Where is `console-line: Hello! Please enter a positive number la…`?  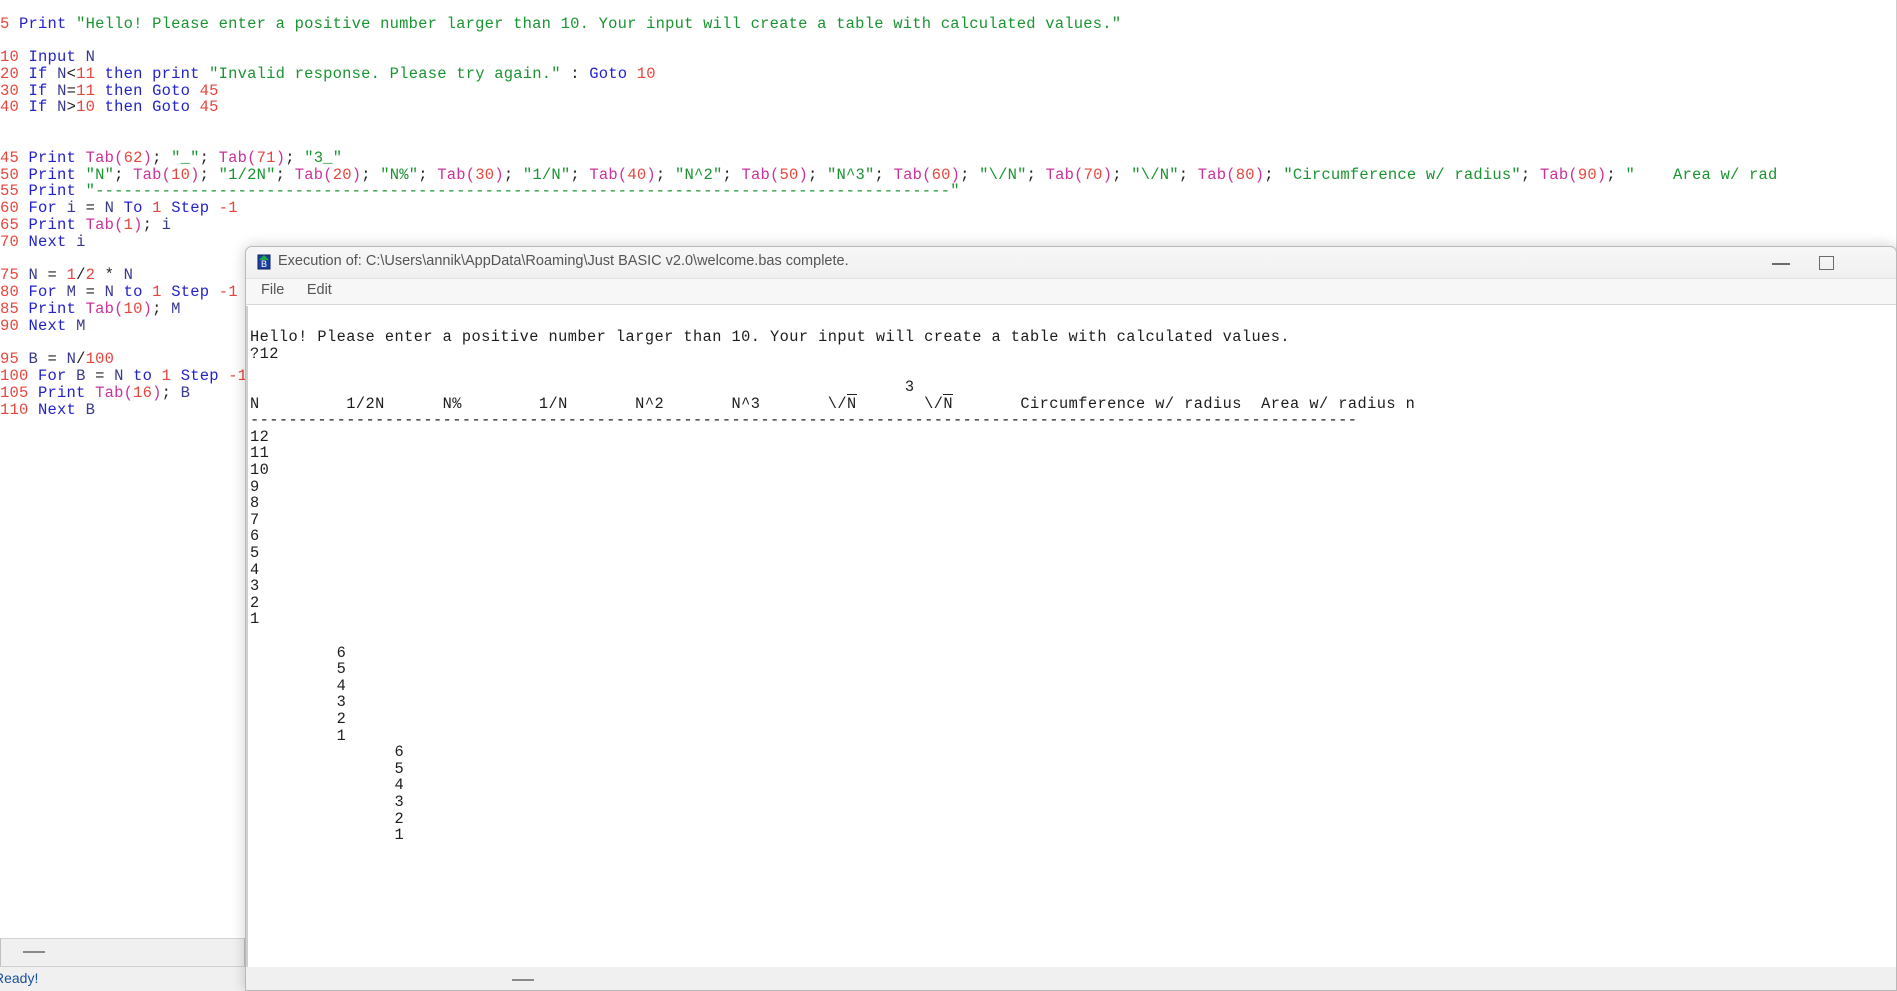 console-line: Hello! Please enter a positive number la… is located at coordinates (770, 337).